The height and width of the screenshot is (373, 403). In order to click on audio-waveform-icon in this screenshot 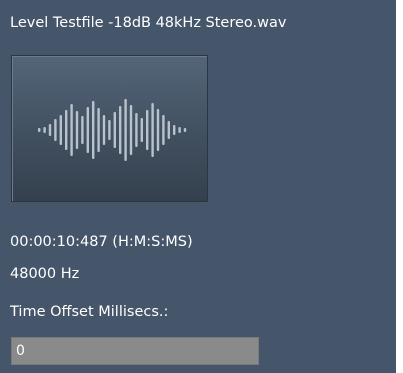, I will do `click(112, 130)`.